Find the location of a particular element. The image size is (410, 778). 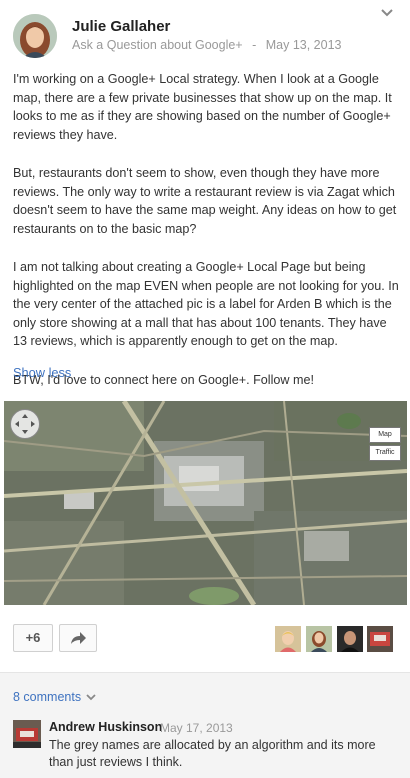

comment-author: Andrew Huskinson is located at coordinates (105, 727).